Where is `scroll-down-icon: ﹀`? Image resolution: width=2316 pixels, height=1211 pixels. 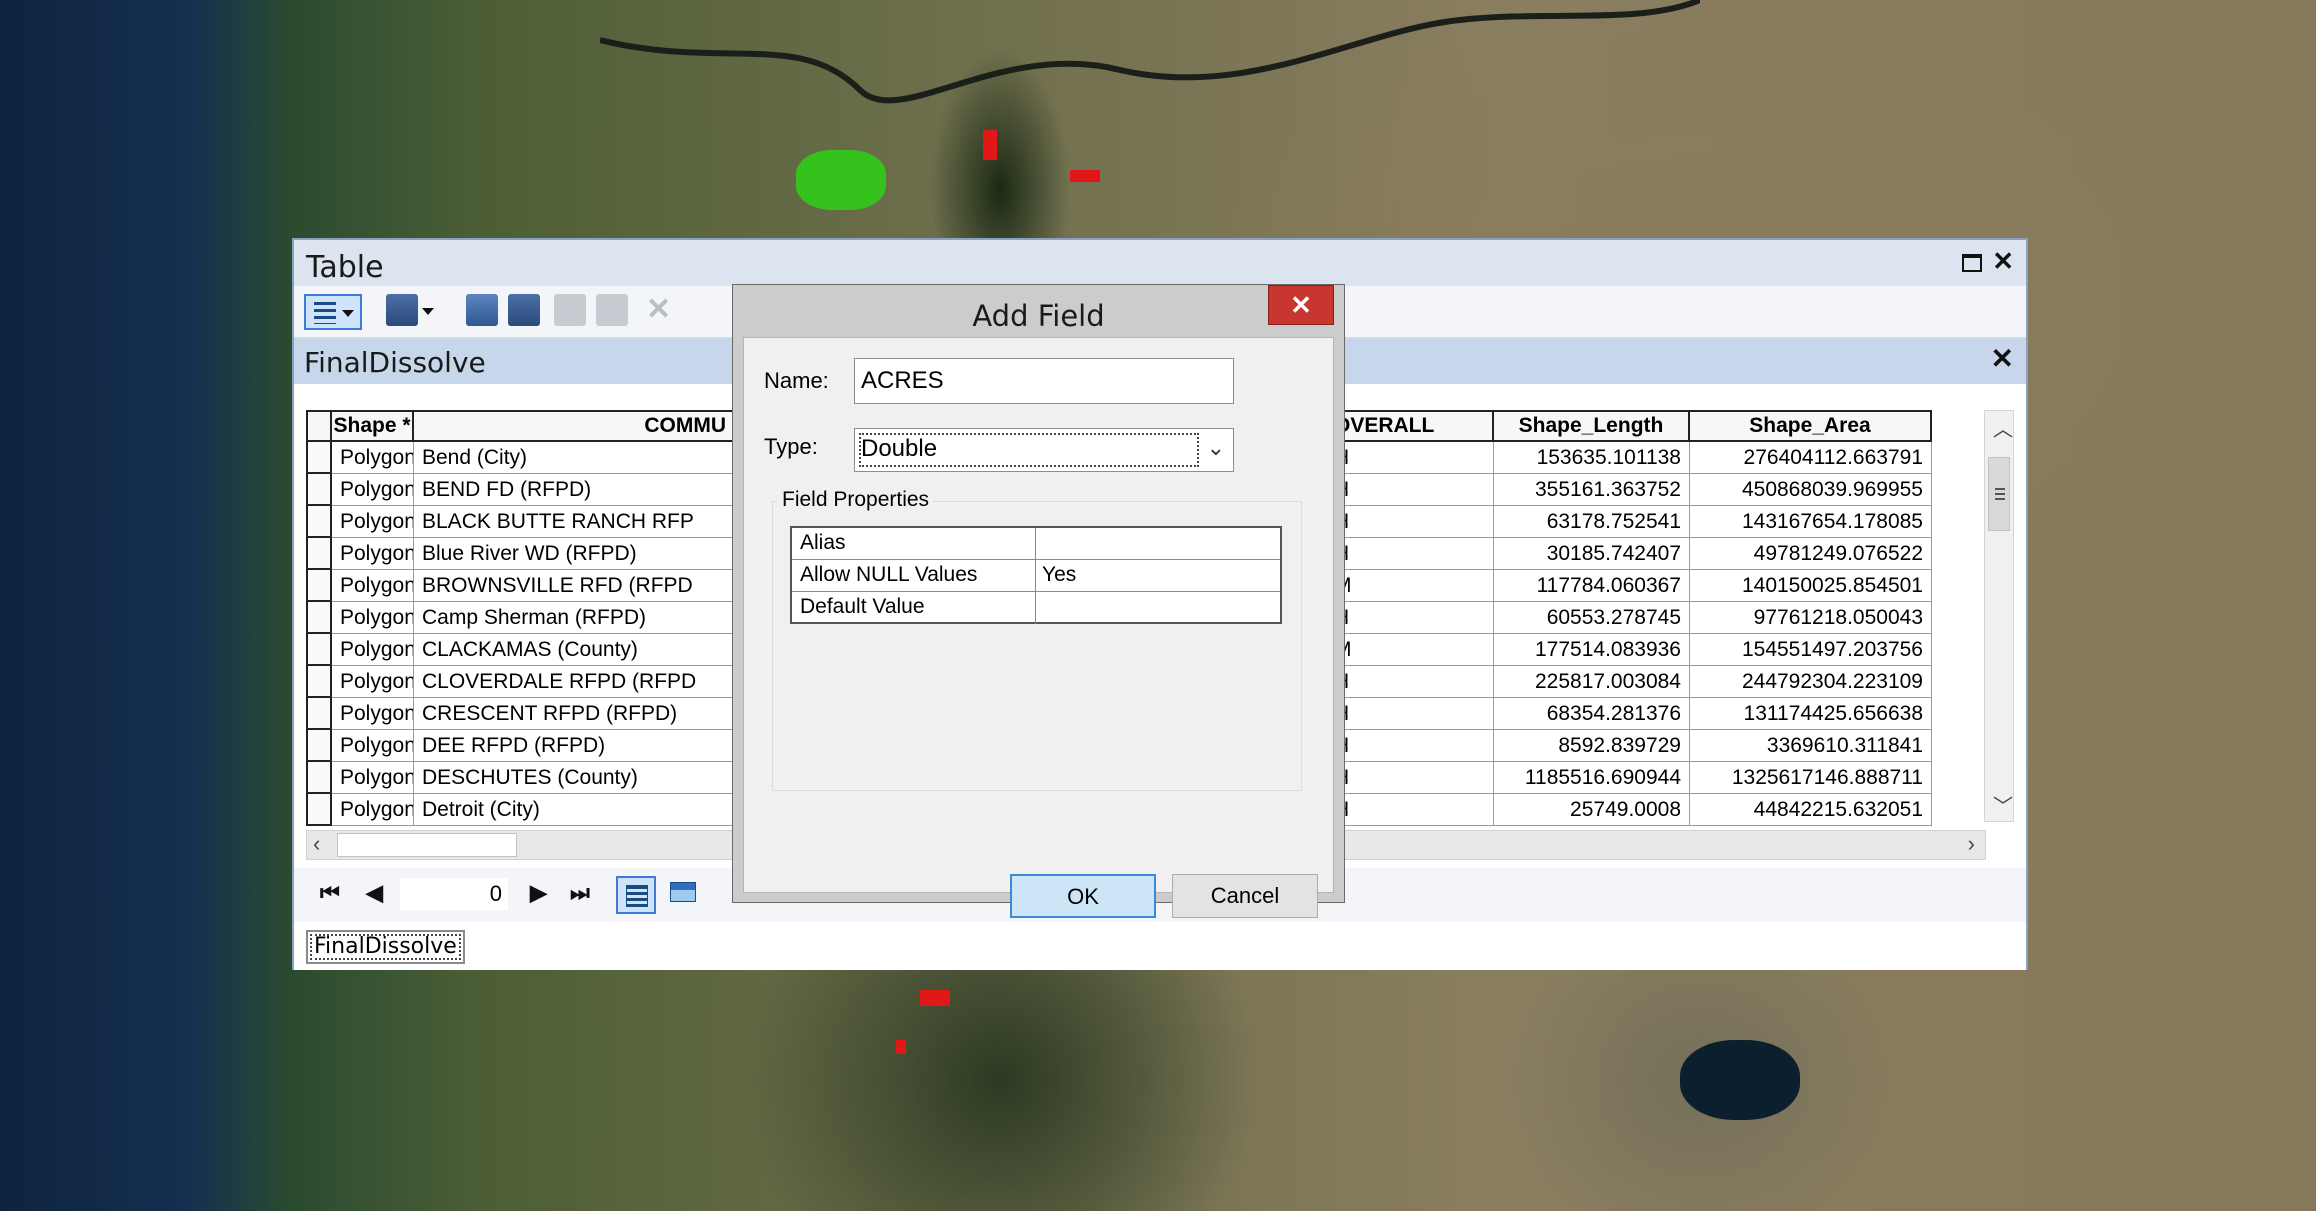 scroll-down-icon: ﹀ is located at coordinates (2003, 804).